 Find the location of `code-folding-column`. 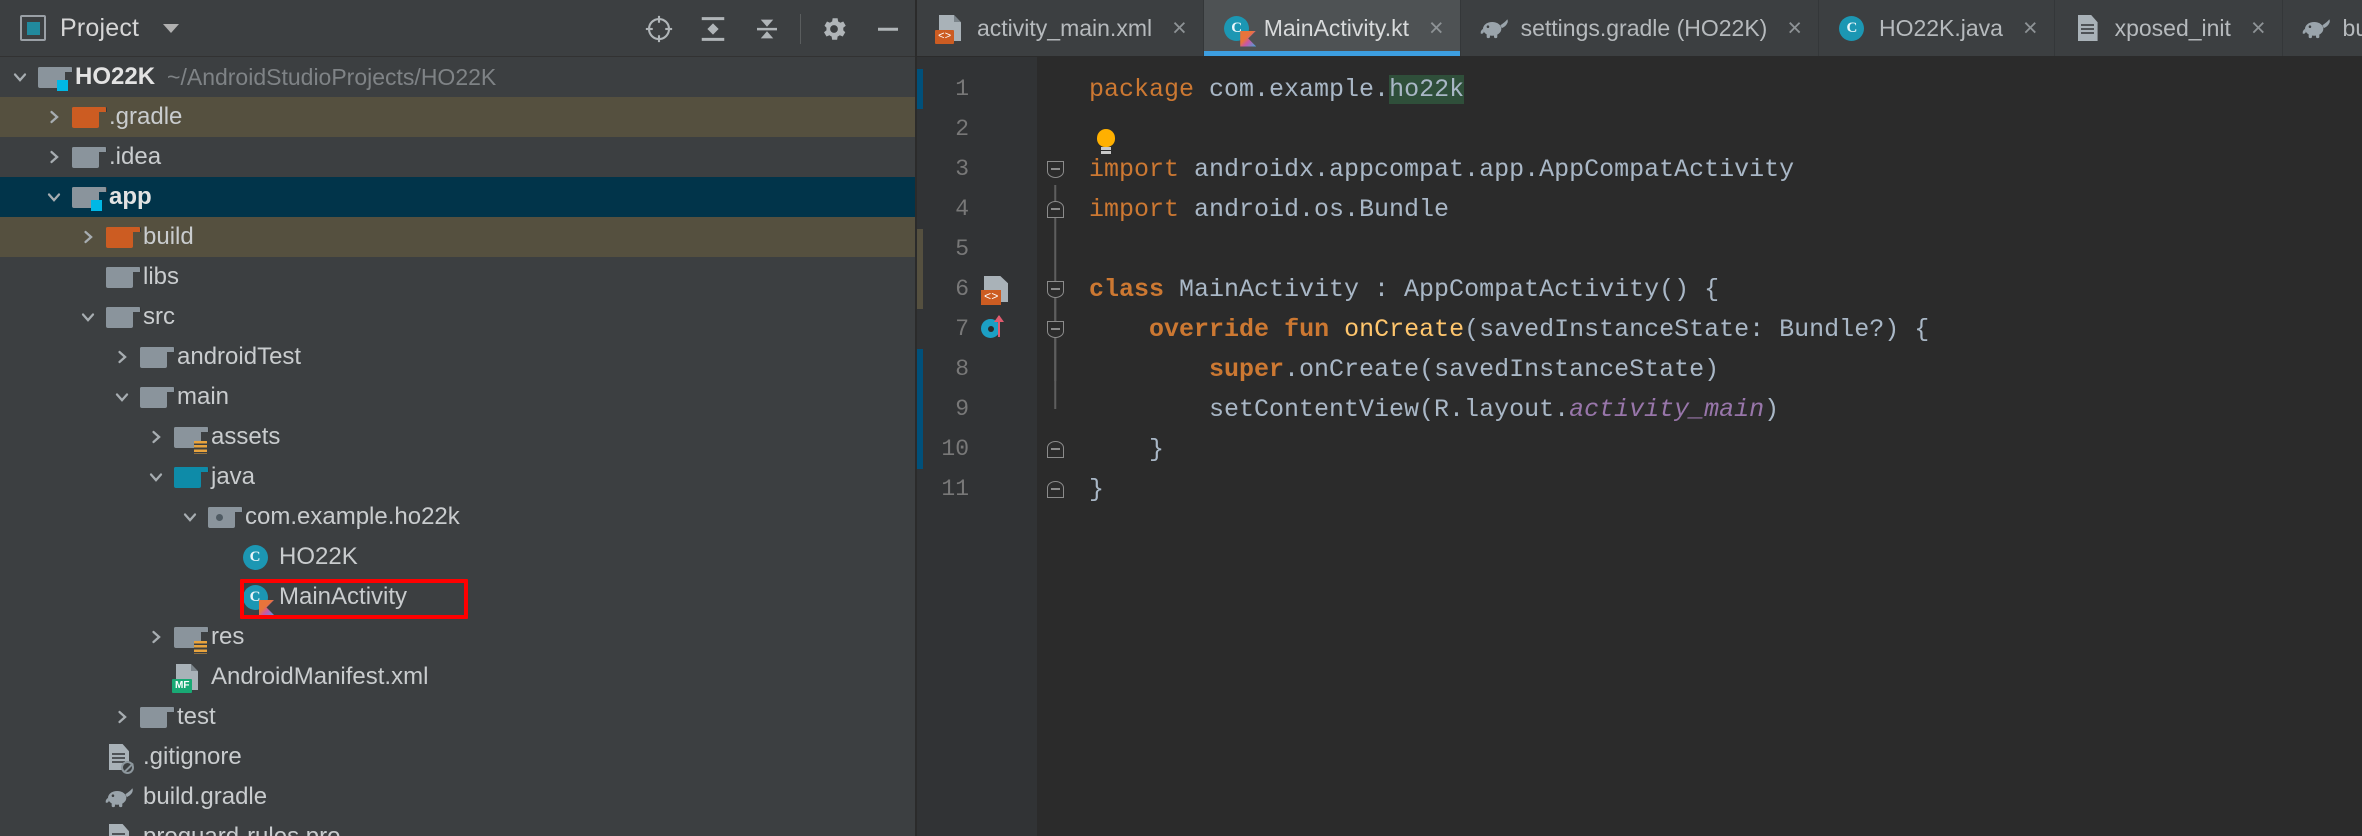

code-folding-column is located at coordinates (1055, 446).